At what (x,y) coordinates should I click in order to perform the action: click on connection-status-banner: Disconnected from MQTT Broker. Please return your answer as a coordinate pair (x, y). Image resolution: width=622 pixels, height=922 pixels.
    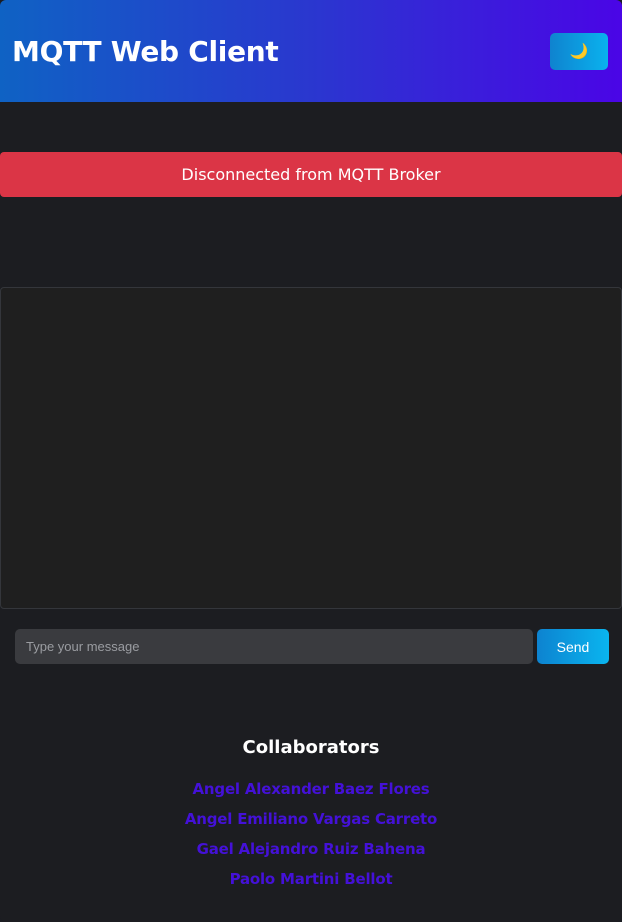
    Looking at the image, I should click on (311, 174).